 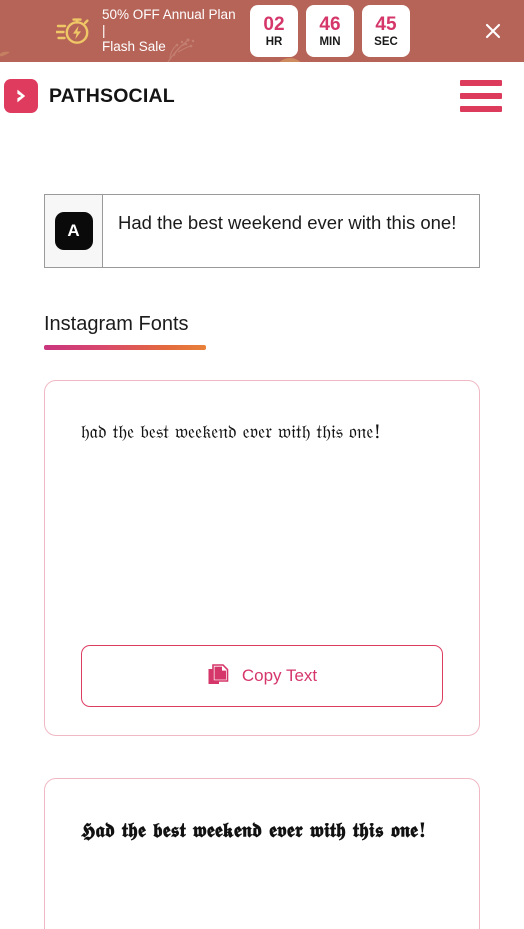 What do you see at coordinates (254, 830) in the screenshot?
I see `font-sample-text: 𝕳𝖆𝖉 𝖙𝖍𝖊 𝖇𝖊𝖘𝖙 𝖜𝖊𝖊𝖐𝖊𝖓𝖉 𝖊𝖛𝖊𝖗 𝖜𝖎𝖙𝖍 𝖙𝖍𝖎𝖘 𝖔𝖓𝖊!` at bounding box center [254, 830].